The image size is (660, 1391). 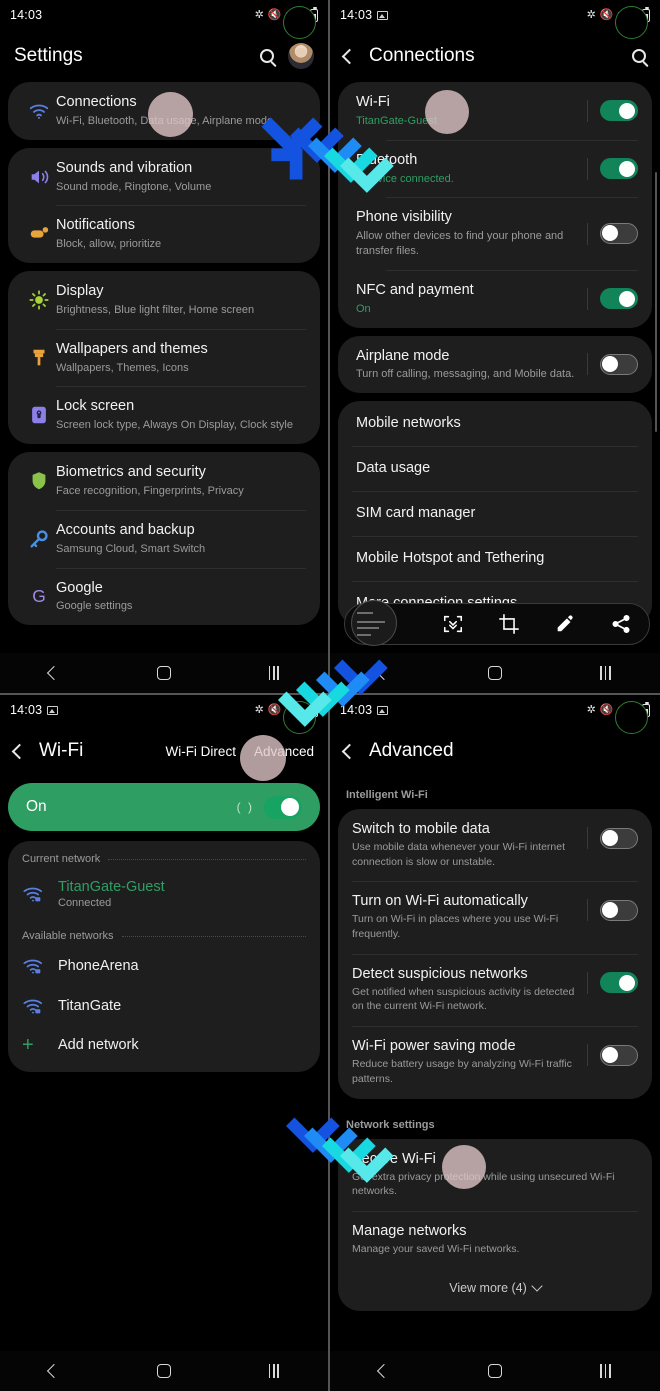 What do you see at coordinates (164, 751) in the screenshot?
I see `wifi-header: Wi-Fi Wi-Fi Direct Advanced` at bounding box center [164, 751].